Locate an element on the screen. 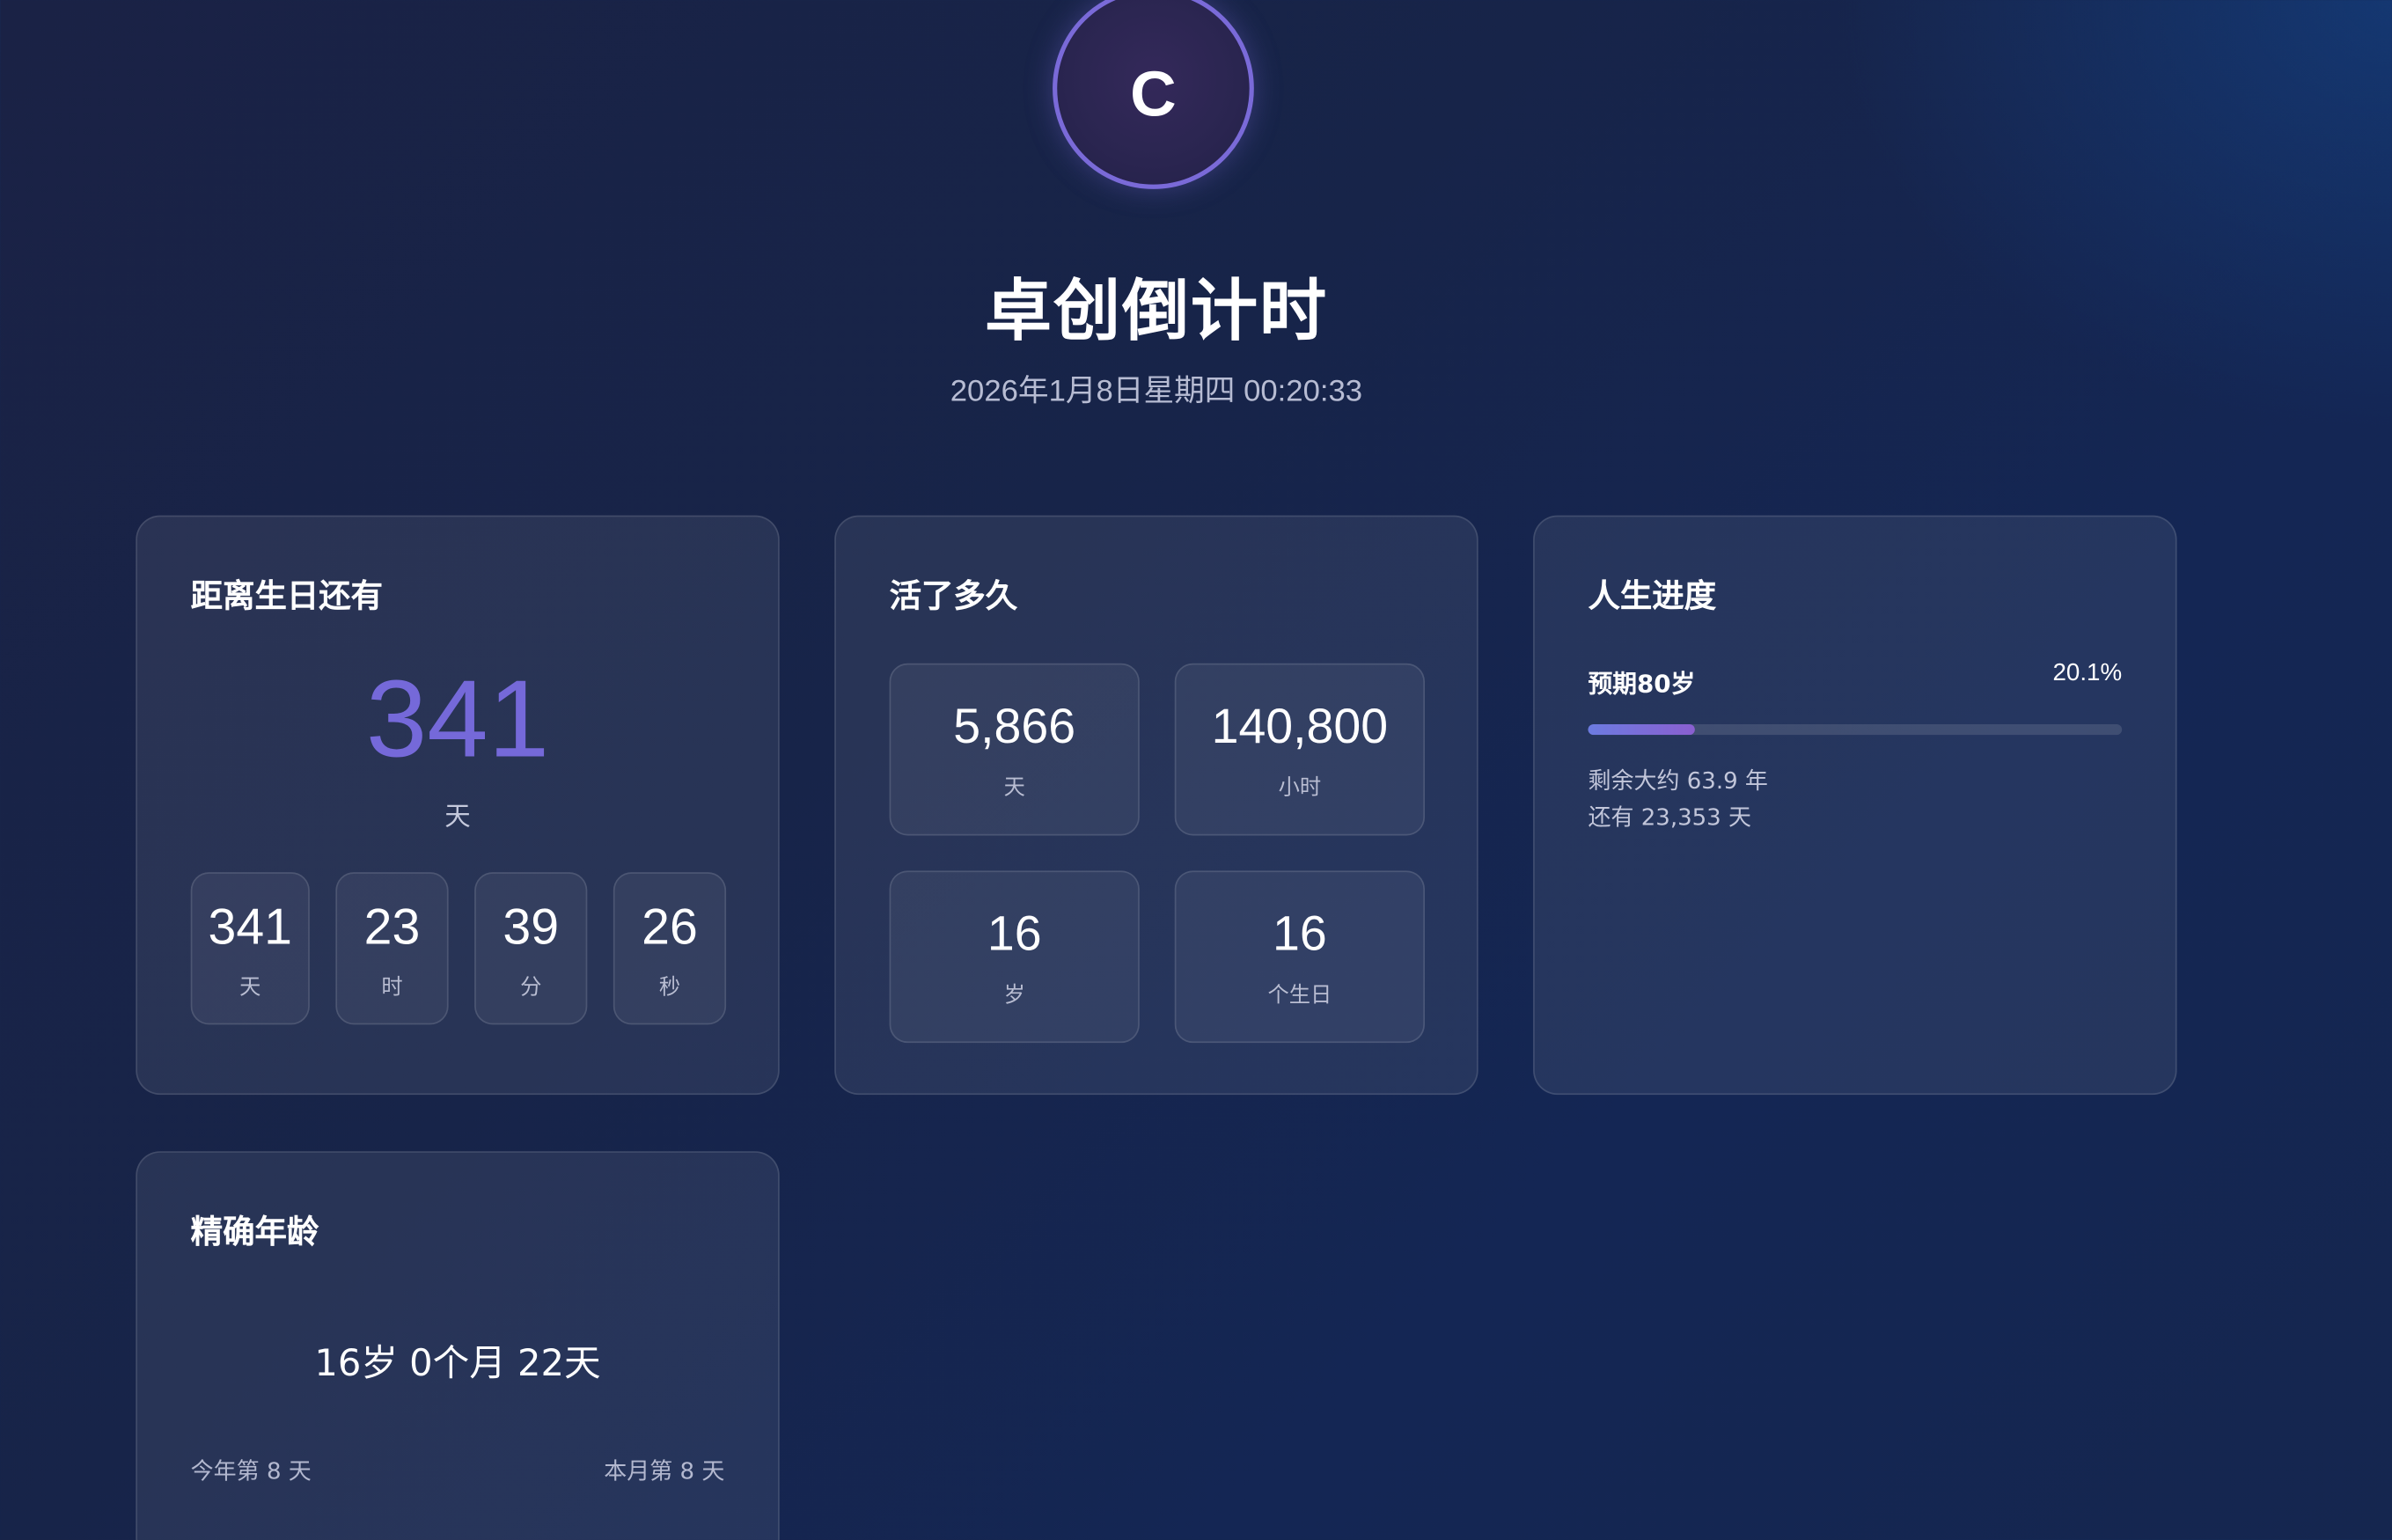 Image resolution: width=2392 pixels, height=1540 pixels. stat-label: 个生日 is located at coordinates (1299, 995).